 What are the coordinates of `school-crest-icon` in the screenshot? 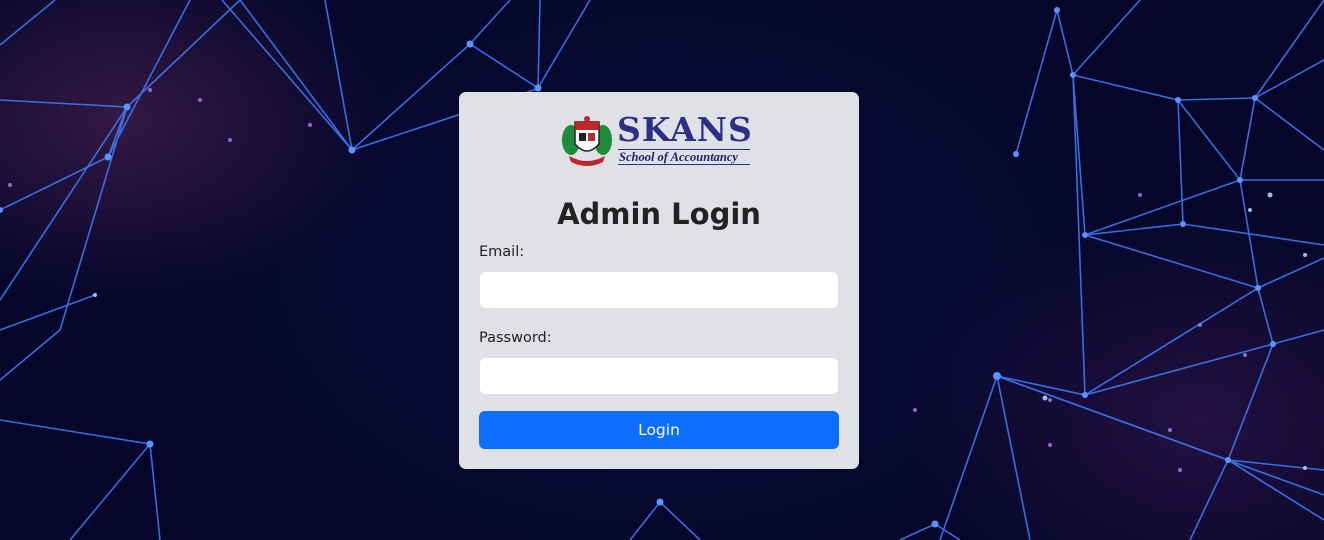 It's located at (587, 141).